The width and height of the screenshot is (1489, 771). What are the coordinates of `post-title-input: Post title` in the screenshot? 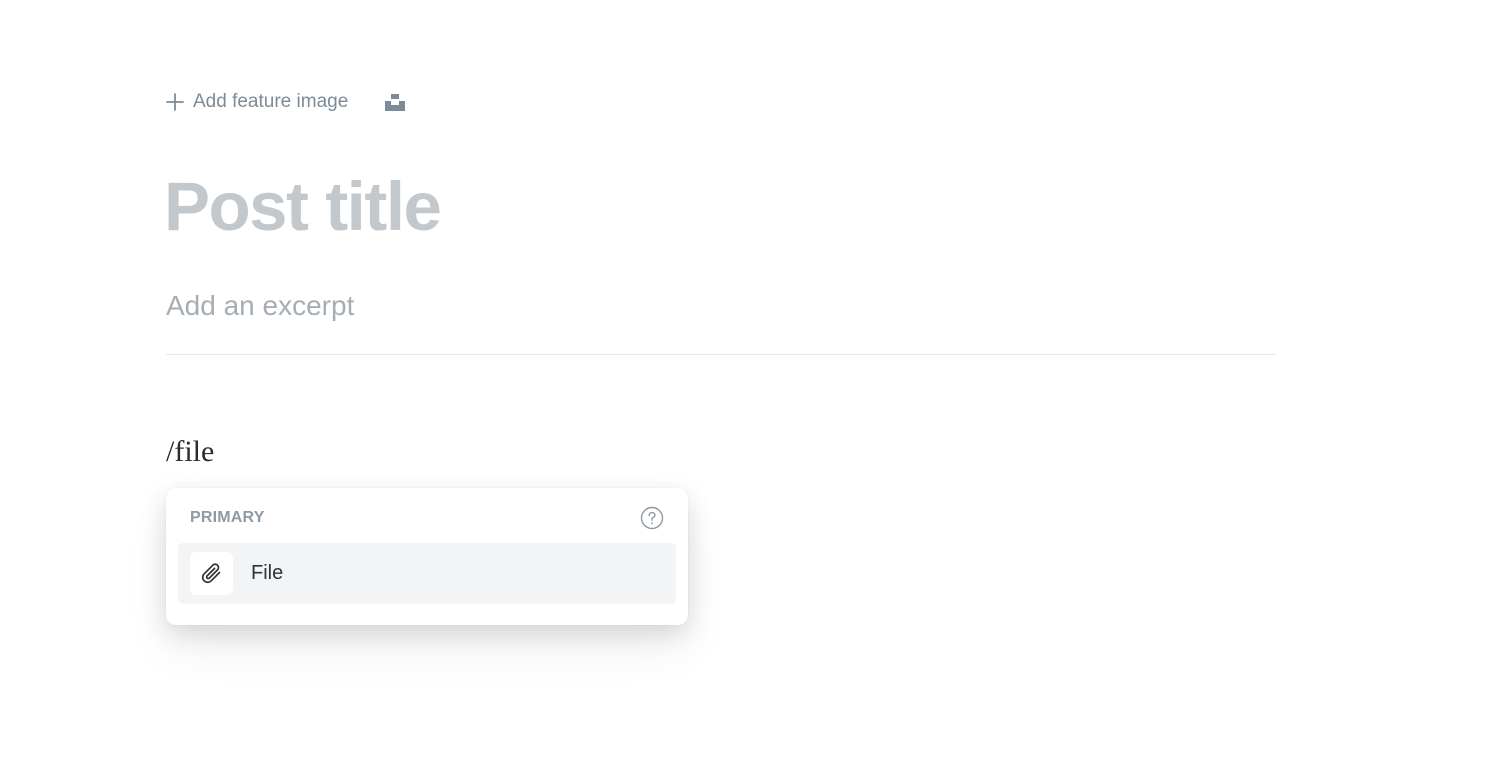 It's located at (303, 206).